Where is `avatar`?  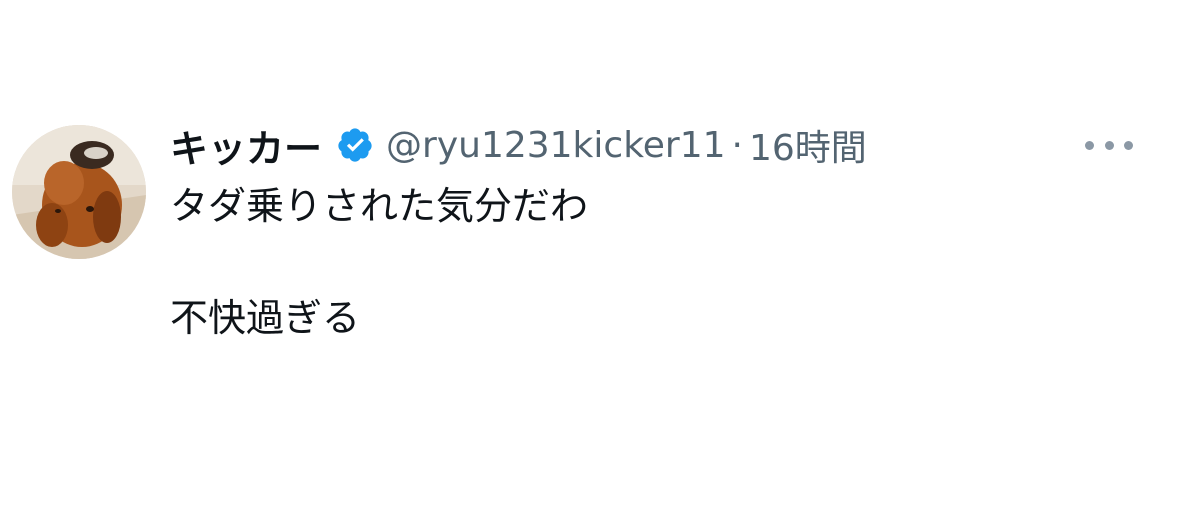
avatar is located at coordinates (79, 192).